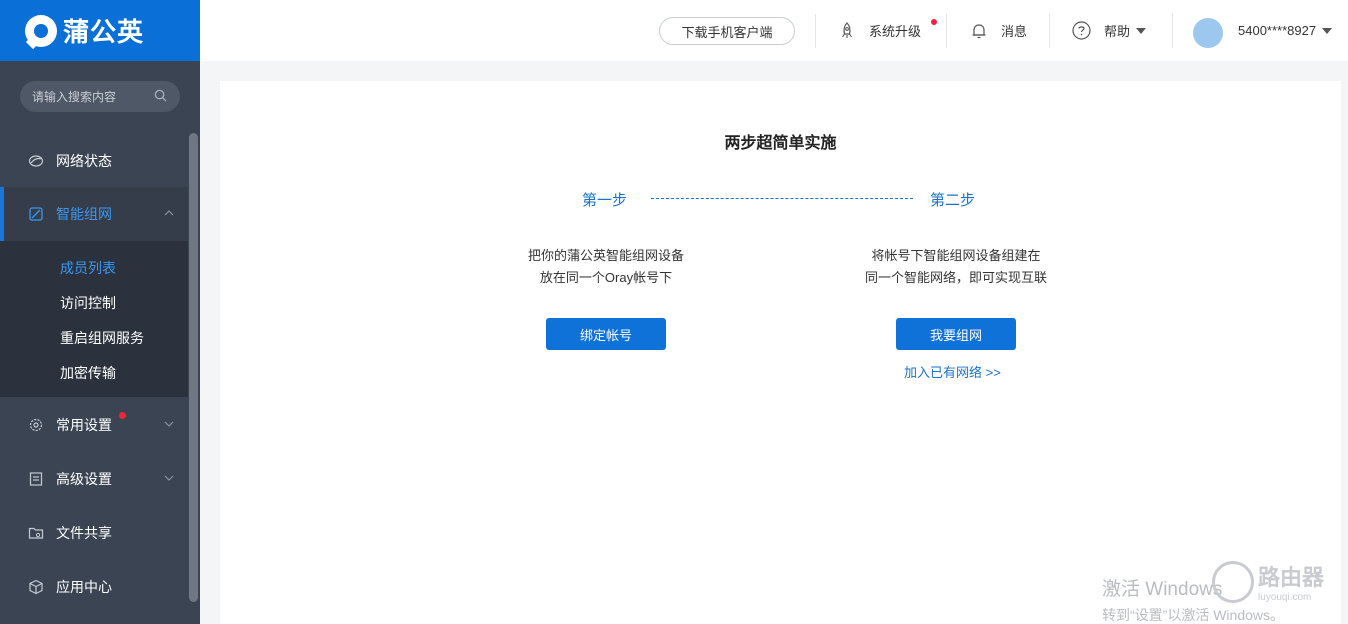  What do you see at coordinates (36, 425) in the screenshot?
I see `gear-icon` at bounding box center [36, 425].